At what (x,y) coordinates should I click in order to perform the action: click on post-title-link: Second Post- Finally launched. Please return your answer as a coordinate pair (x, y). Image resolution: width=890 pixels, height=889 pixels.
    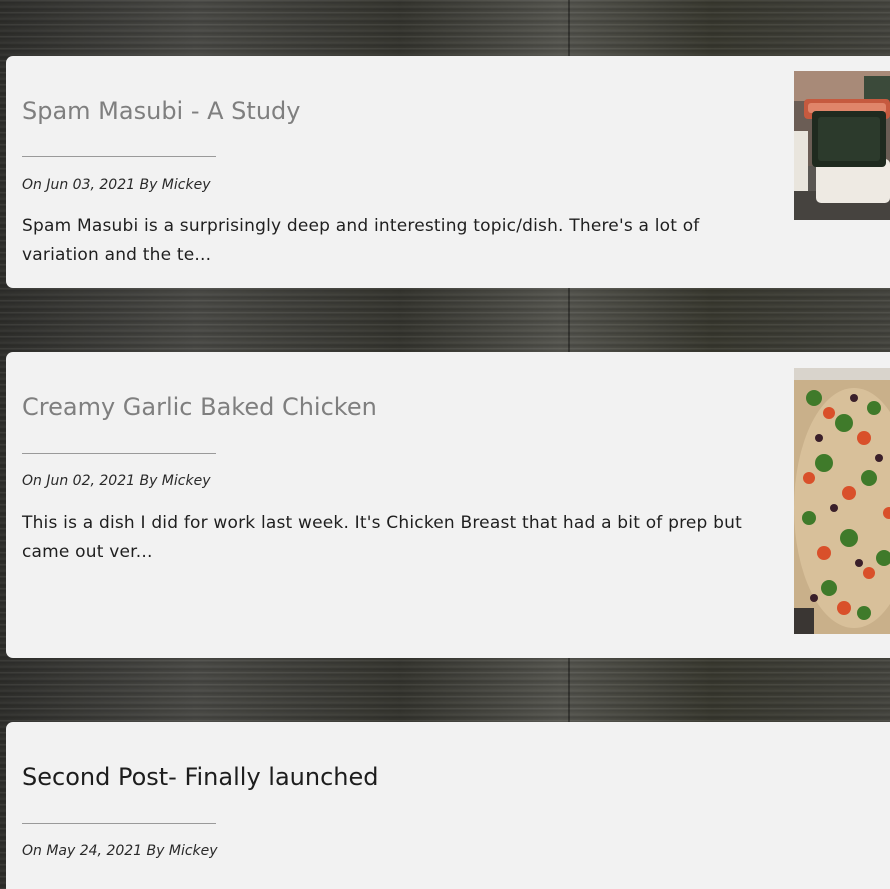
    Looking at the image, I should click on (200, 777).